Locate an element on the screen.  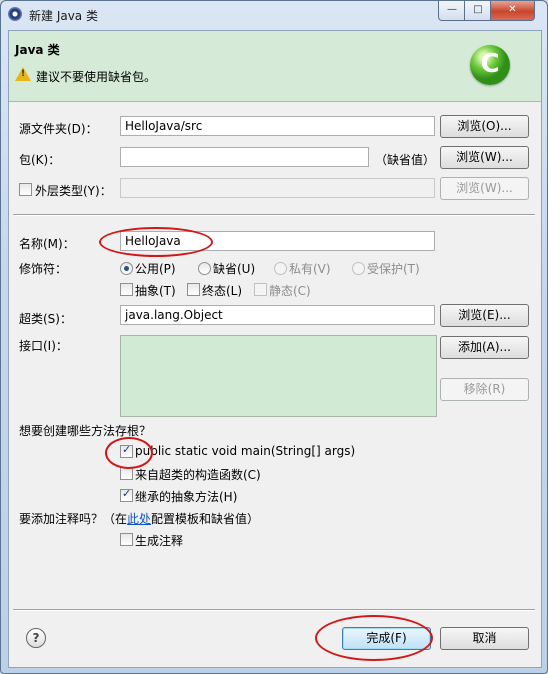
inherited-methods-label: 继承的抽象方法(H) is located at coordinates (186, 497).